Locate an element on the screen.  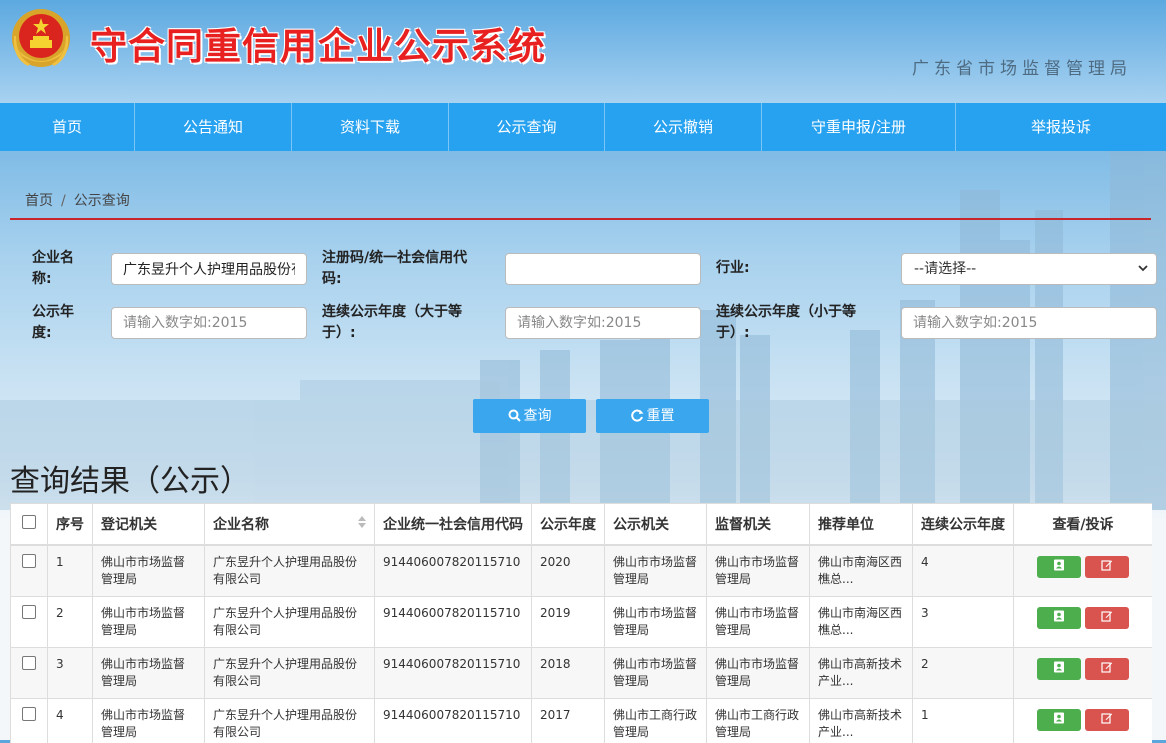
cell-consecutive-years: 4 is located at coordinates (963, 570).